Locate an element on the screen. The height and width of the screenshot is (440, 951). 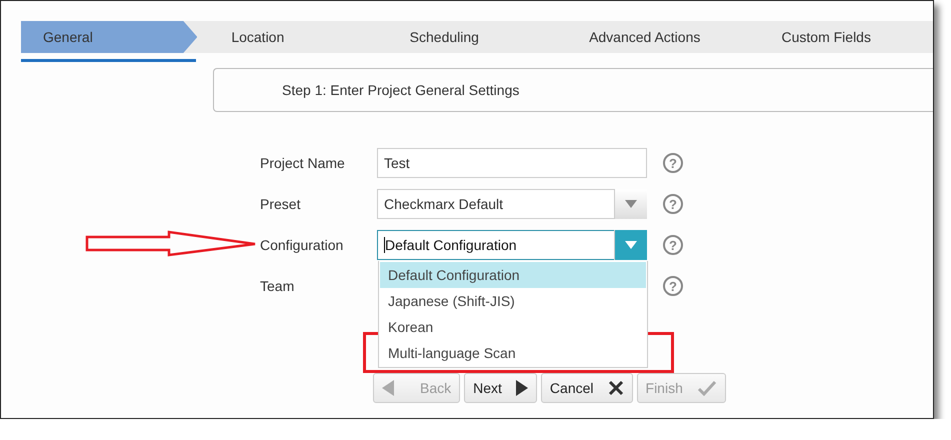
left-triangle-icon is located at coordinates (388, 388).